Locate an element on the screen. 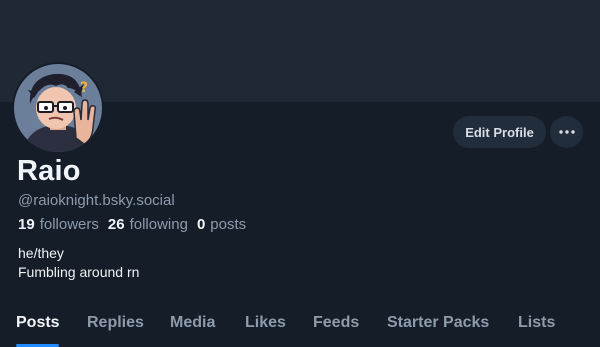  followers-count: 19 is located at coordinates (26, 224).